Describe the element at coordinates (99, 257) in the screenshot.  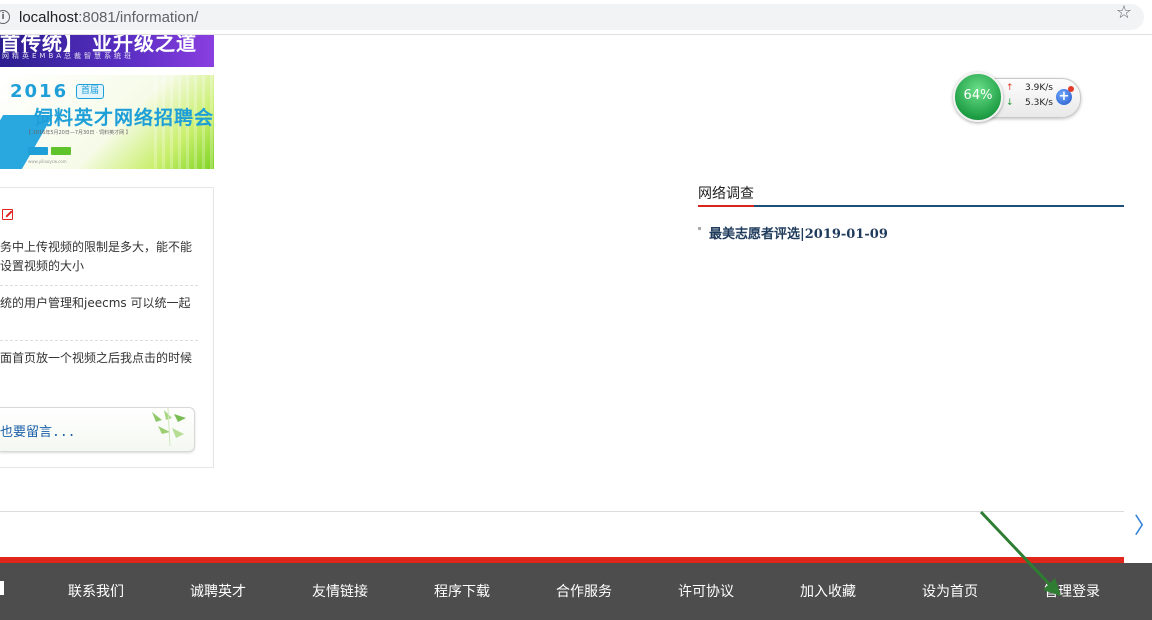
I see `message-item: 务中上传视频的限制是多大，能不能设置视频的大小` at that location.